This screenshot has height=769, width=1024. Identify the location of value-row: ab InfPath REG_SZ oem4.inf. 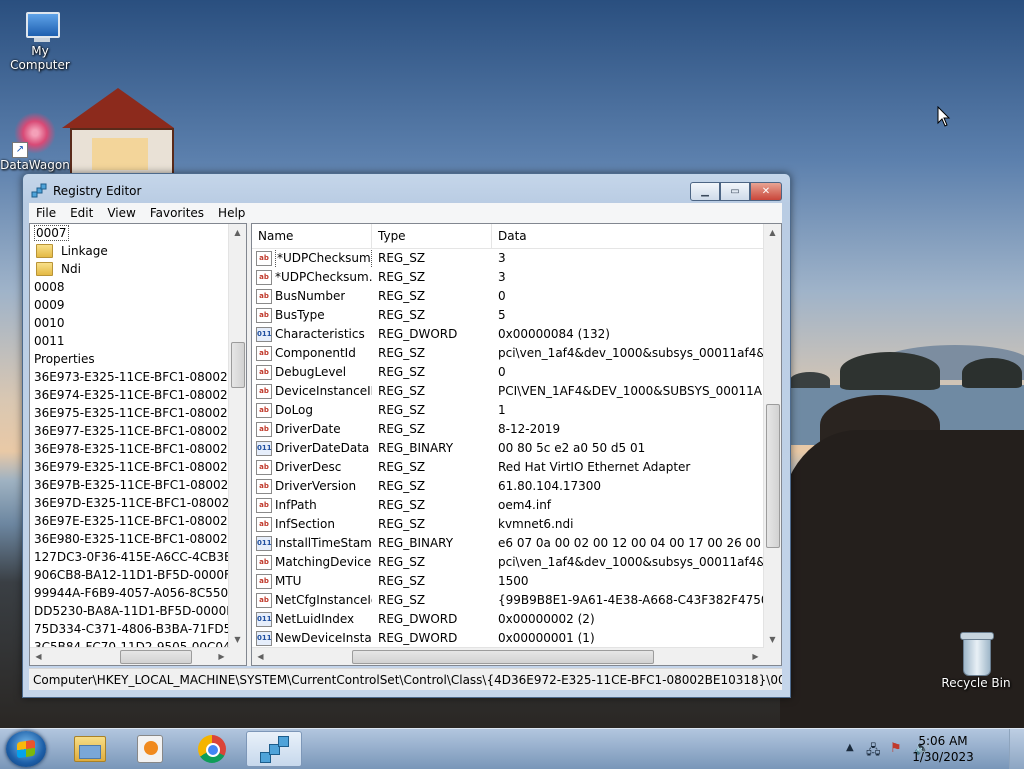
(508, 505).